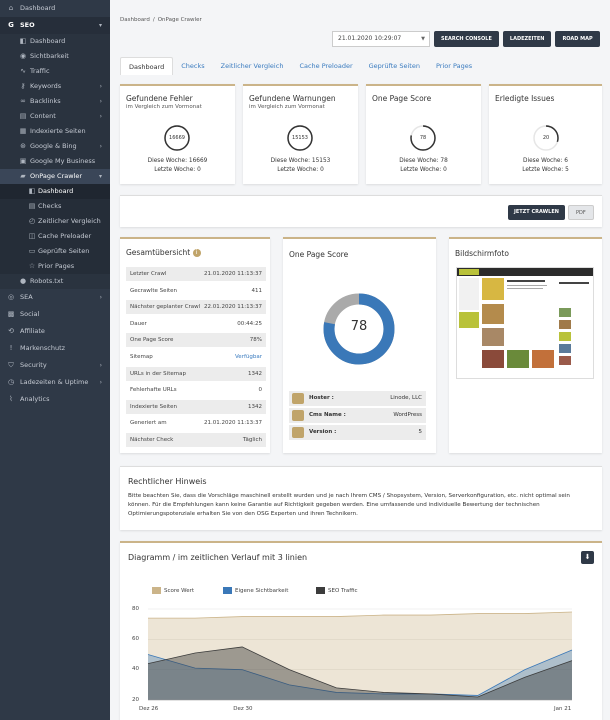 The image size is (610, 720). Describe the element at coordinates (55, 41) in the screenshot. I see `sidebar-item-seo-dashboard: ◧ Dashboard` at that location.